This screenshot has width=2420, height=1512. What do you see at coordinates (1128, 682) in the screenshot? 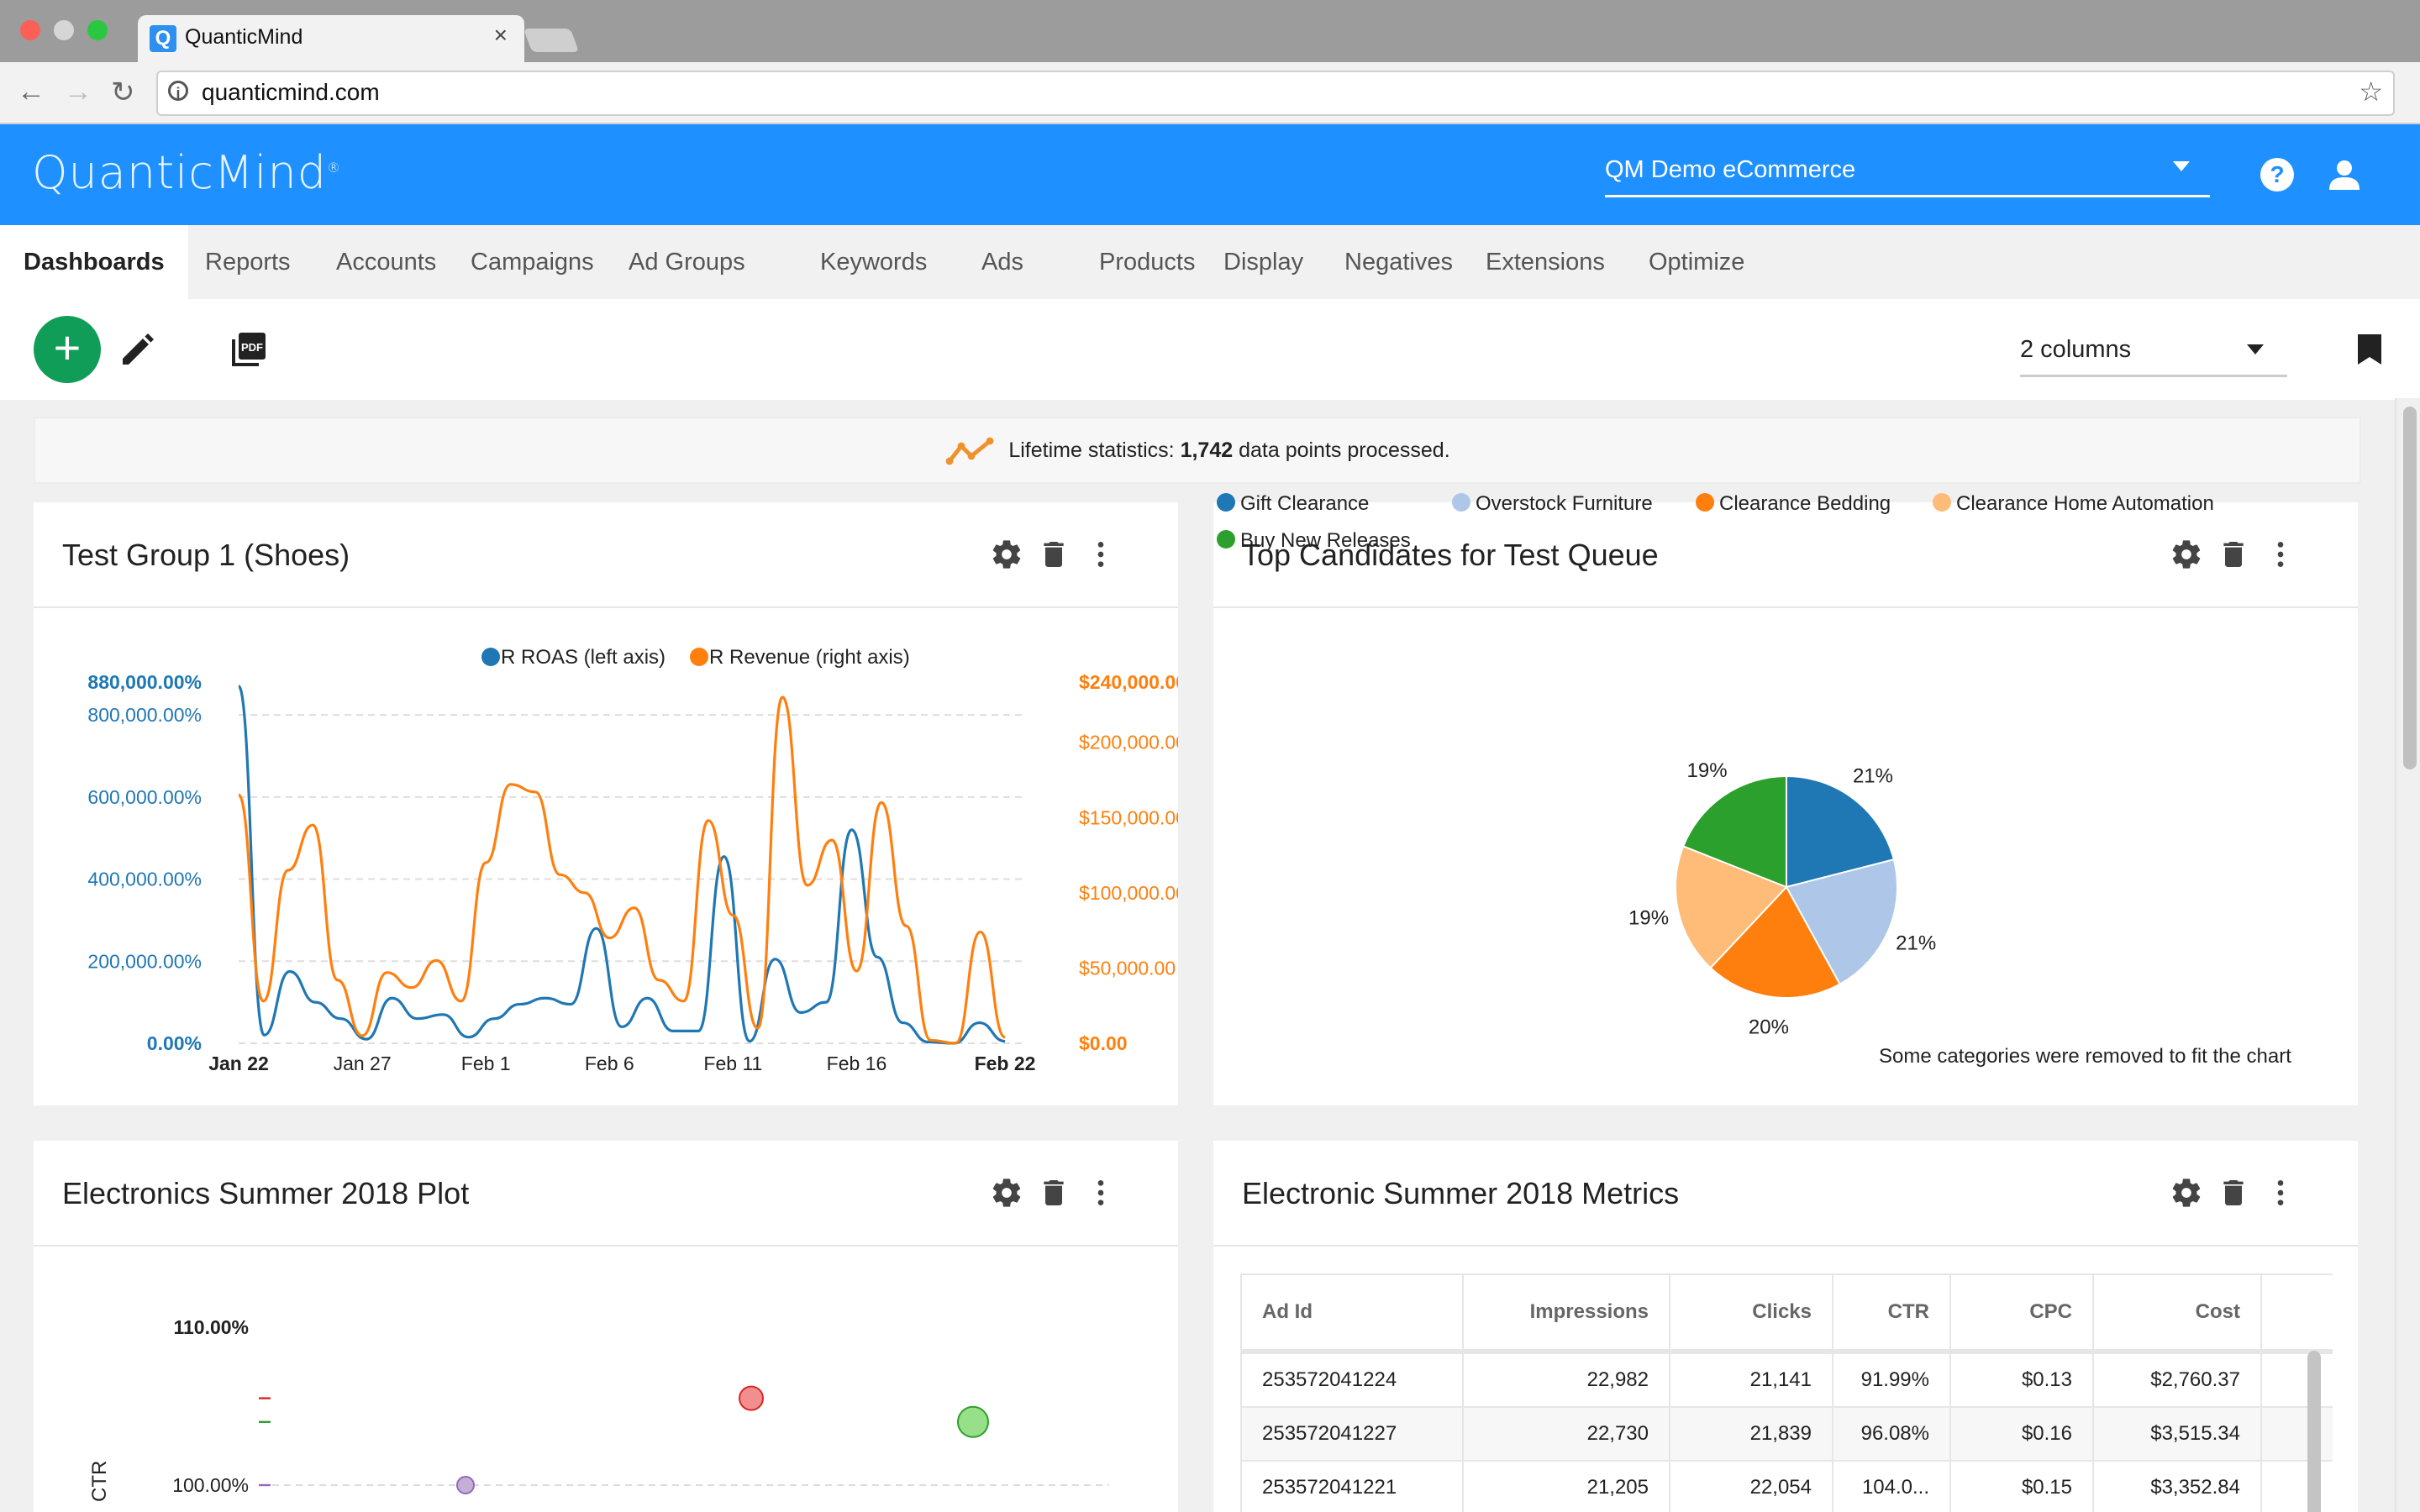
I see `right-axis-tick: $240,000.00` at bounding box center [1128, 682].